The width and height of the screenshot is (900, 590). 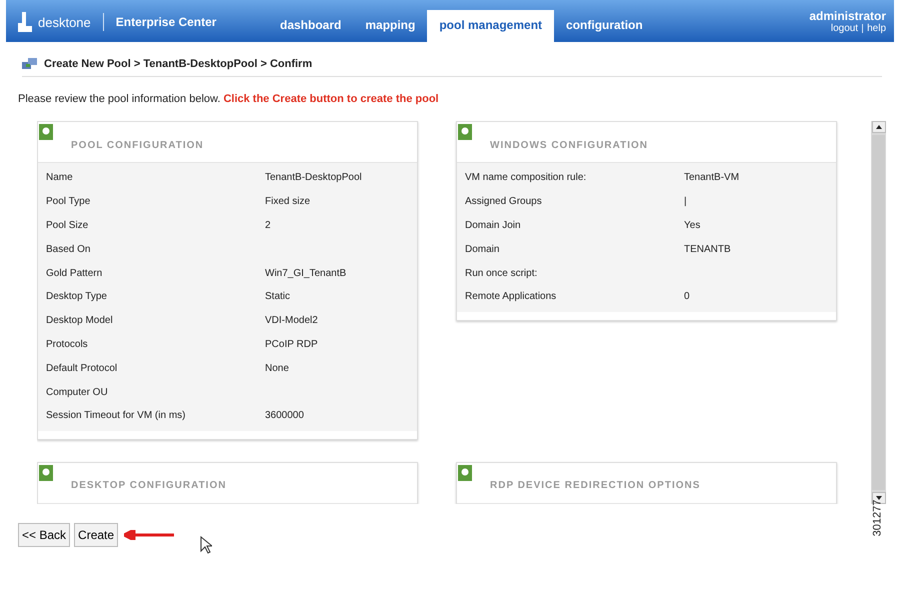 I want to click on action-button: Create, so click(x=96, y=535).